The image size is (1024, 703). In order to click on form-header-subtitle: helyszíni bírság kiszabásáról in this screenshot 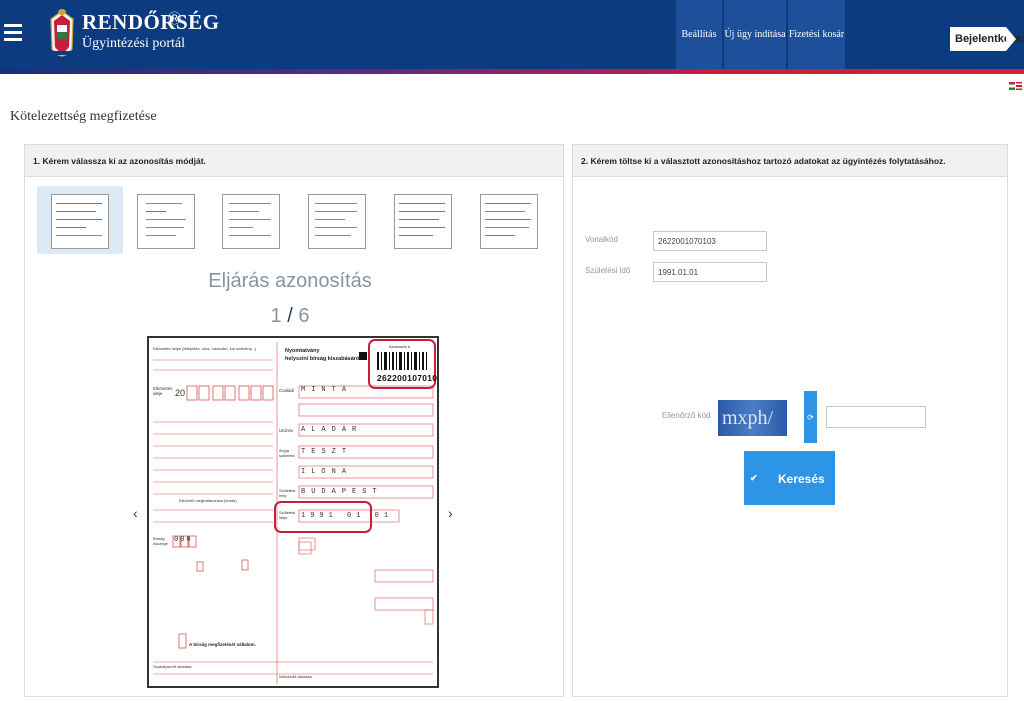, I will do `click(323, 359)`.